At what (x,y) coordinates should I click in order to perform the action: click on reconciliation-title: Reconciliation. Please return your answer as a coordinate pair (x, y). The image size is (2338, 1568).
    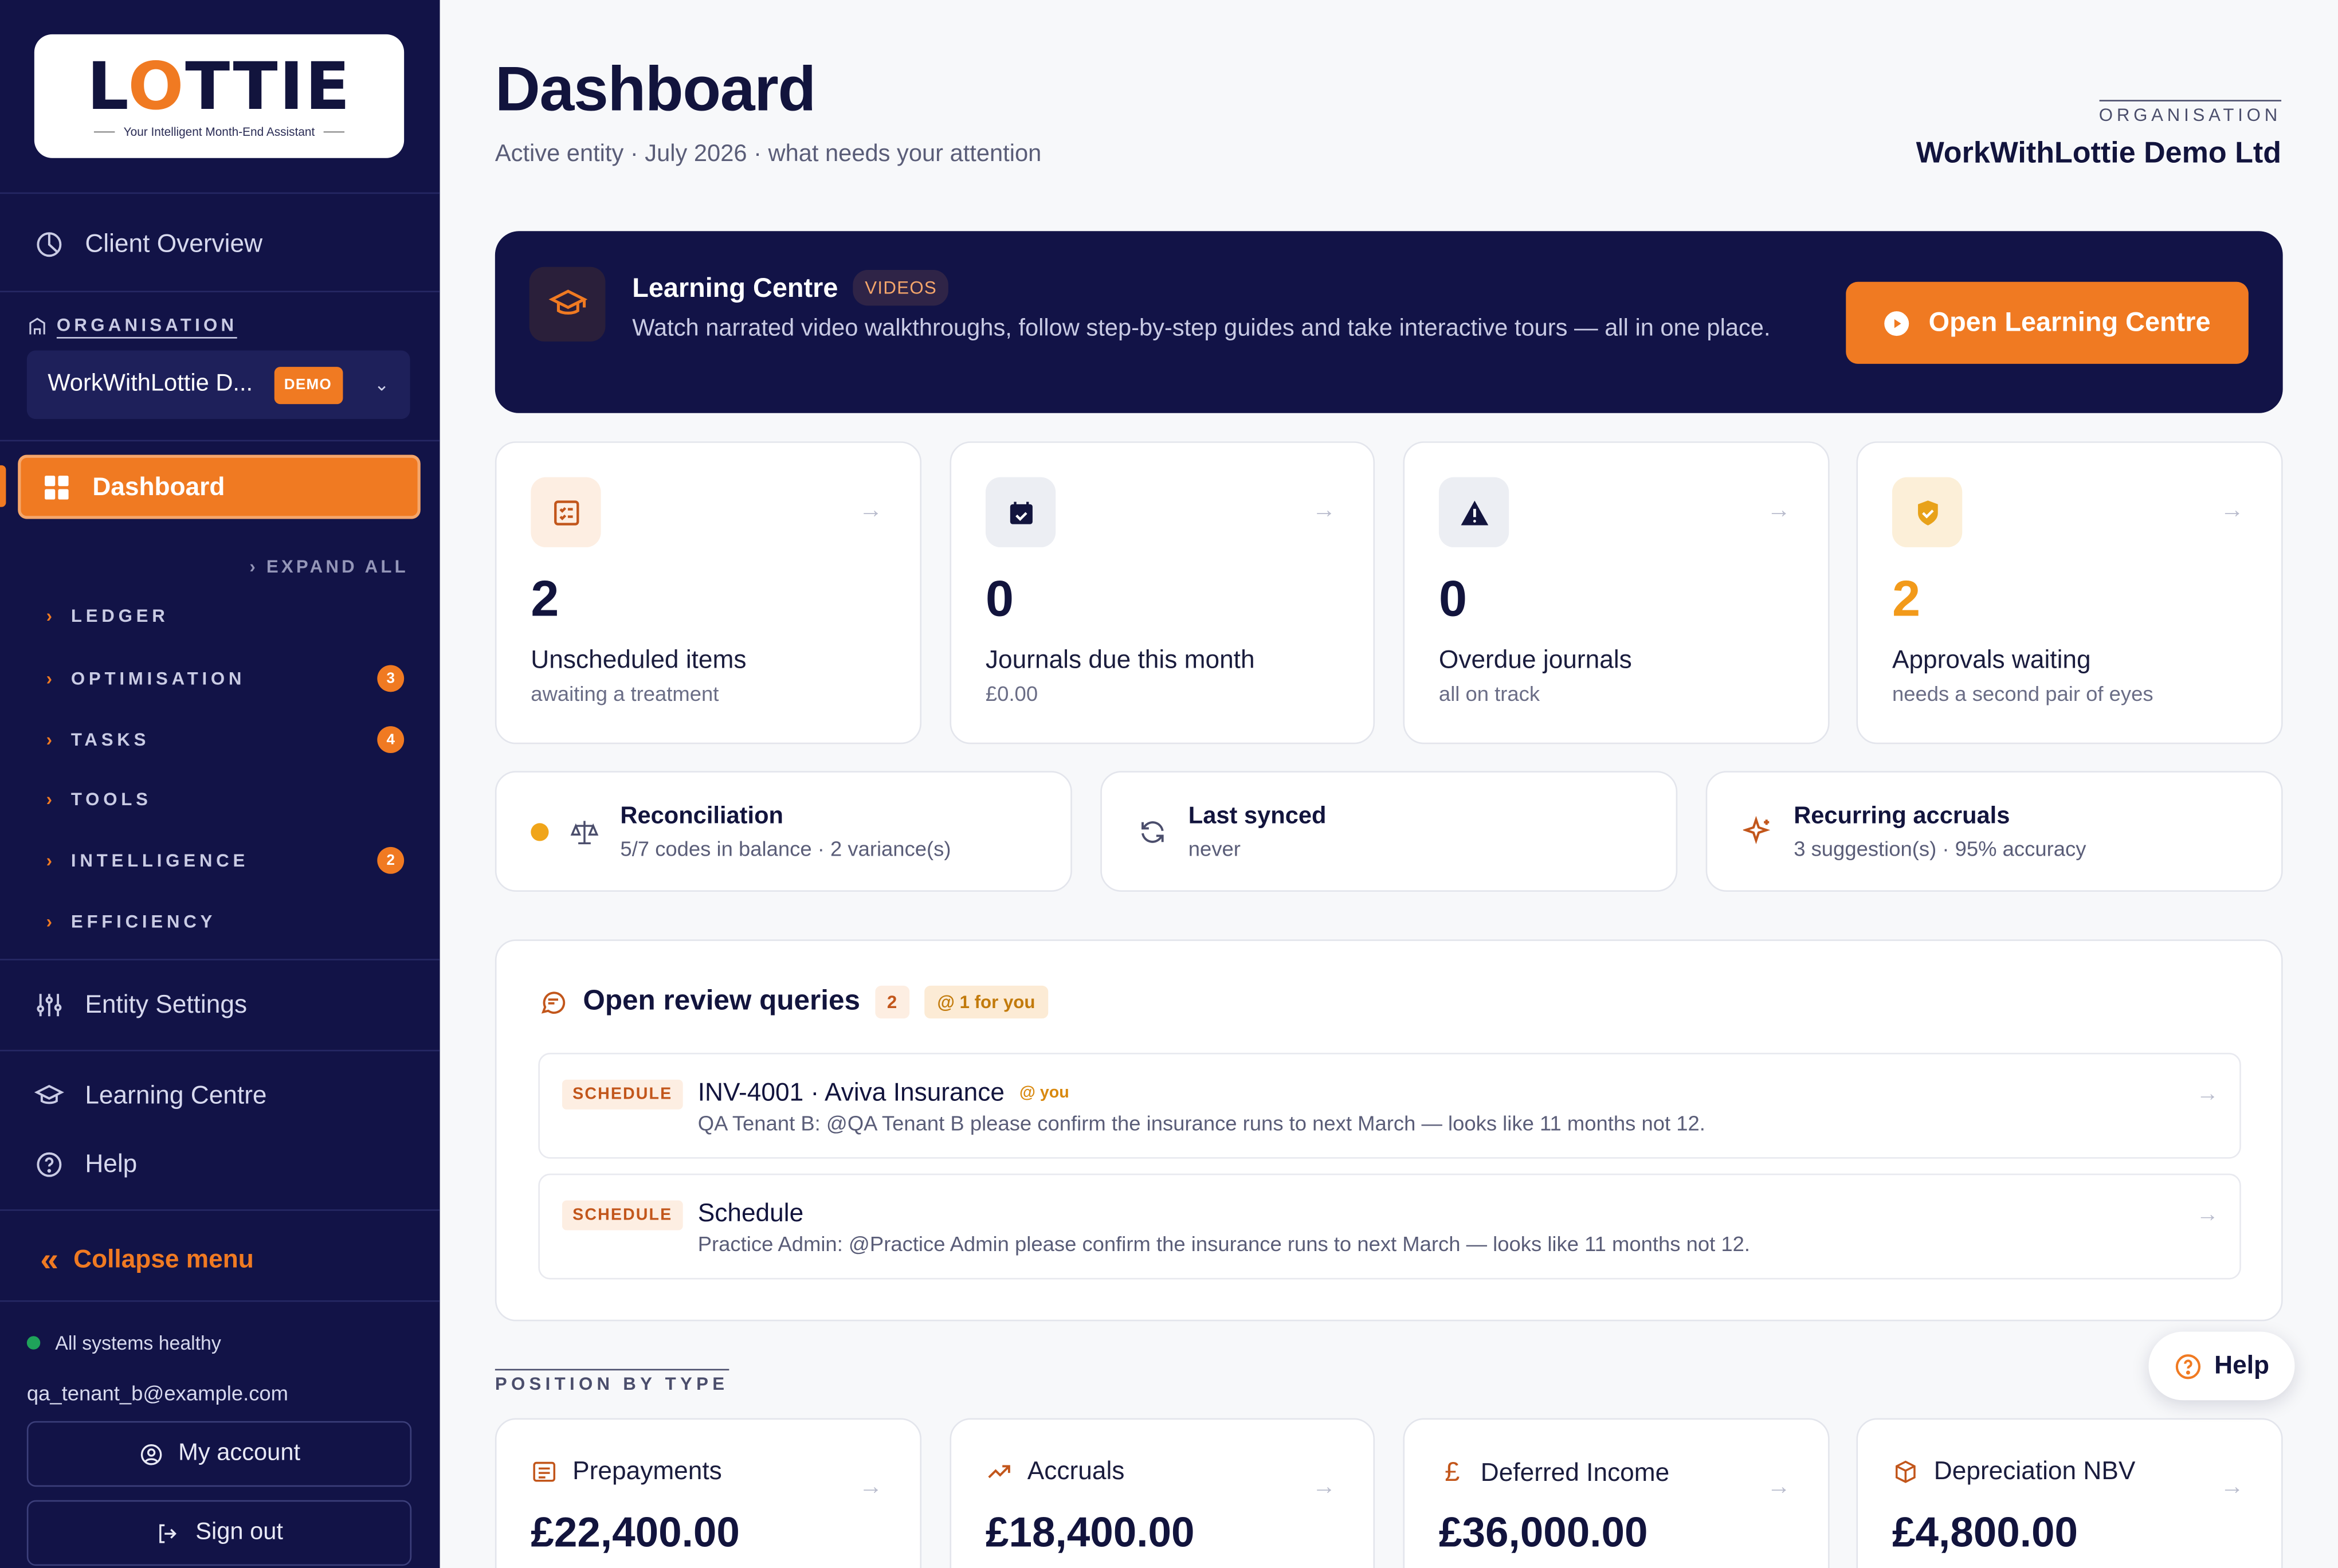
    Looking at the image, I should click on (701, 816).